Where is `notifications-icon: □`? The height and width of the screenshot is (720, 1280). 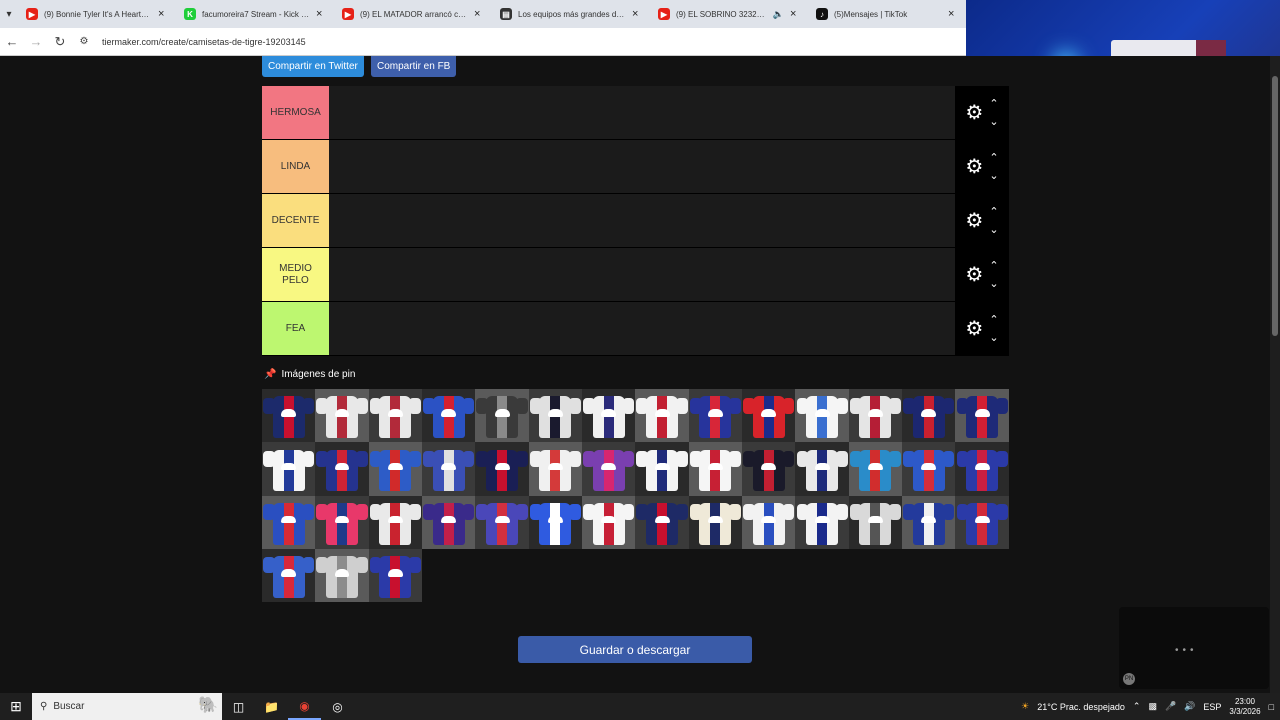 notifications-icon: □ is located at coordinates (1271, 707).